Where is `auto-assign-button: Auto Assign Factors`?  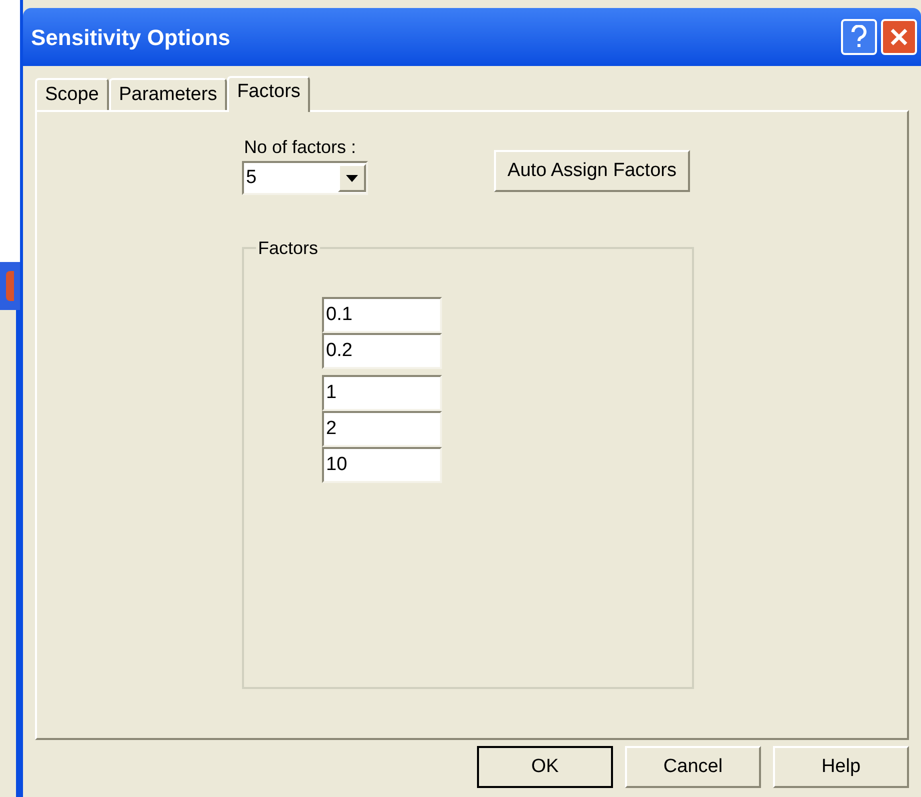
auto-assign-button: Auto Assign Factors is located at coordinates (592, 171).